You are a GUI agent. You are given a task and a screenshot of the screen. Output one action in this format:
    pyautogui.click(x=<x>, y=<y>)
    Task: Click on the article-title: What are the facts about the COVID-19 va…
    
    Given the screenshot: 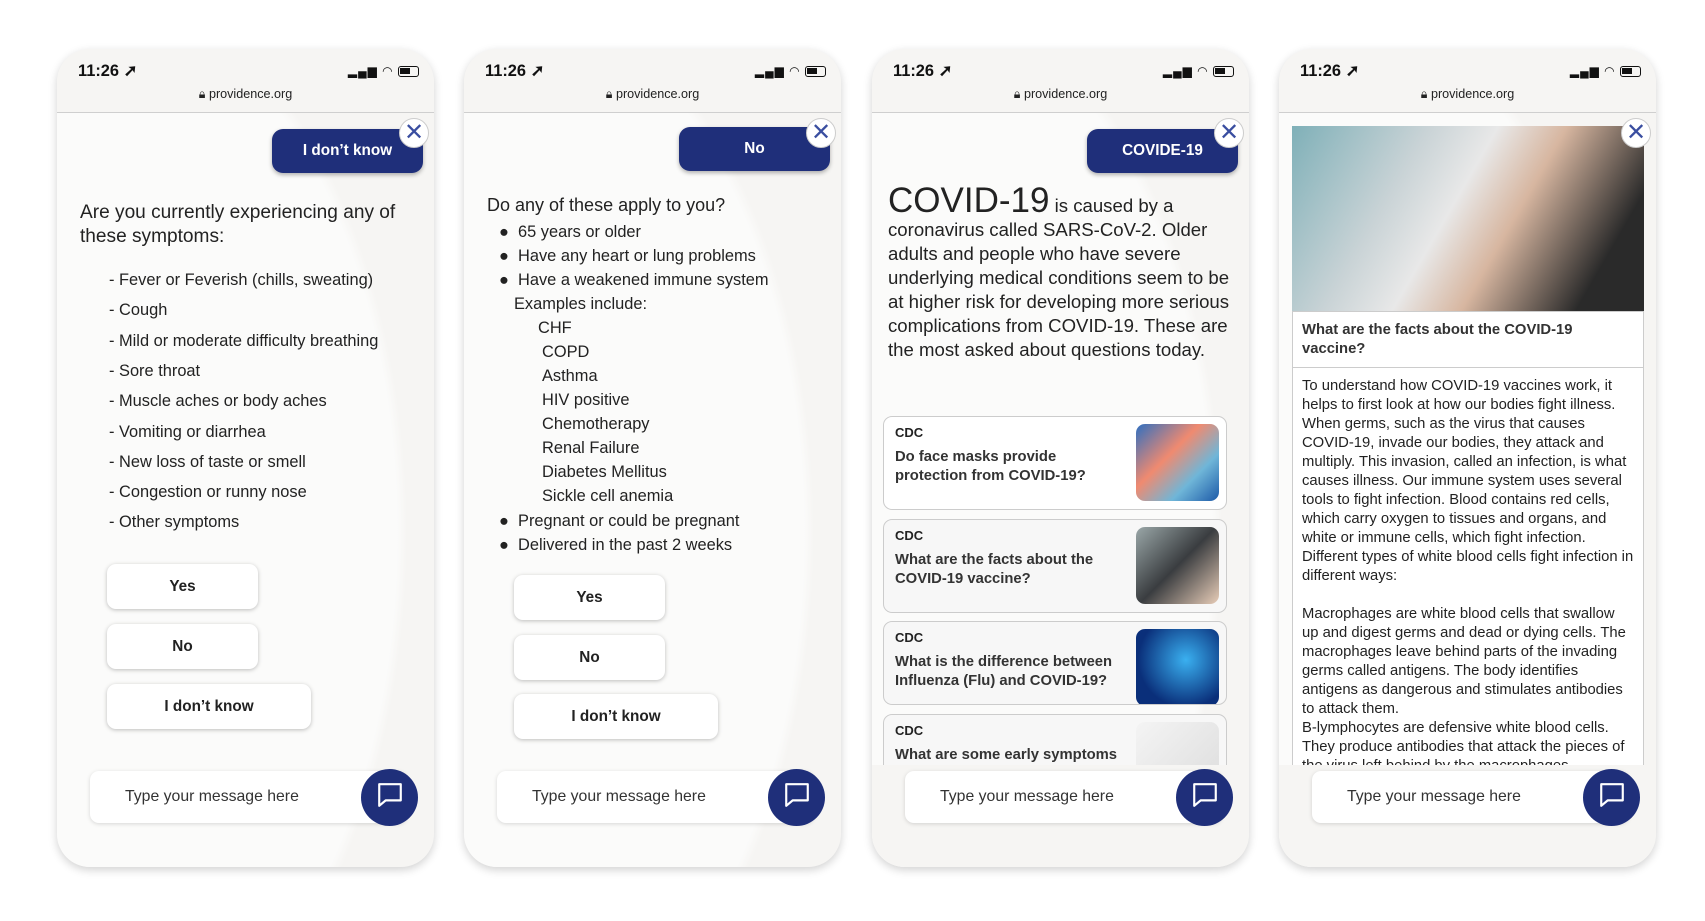 What is the action you would take?
    pyautogui.click(x=1468, y=340)
    